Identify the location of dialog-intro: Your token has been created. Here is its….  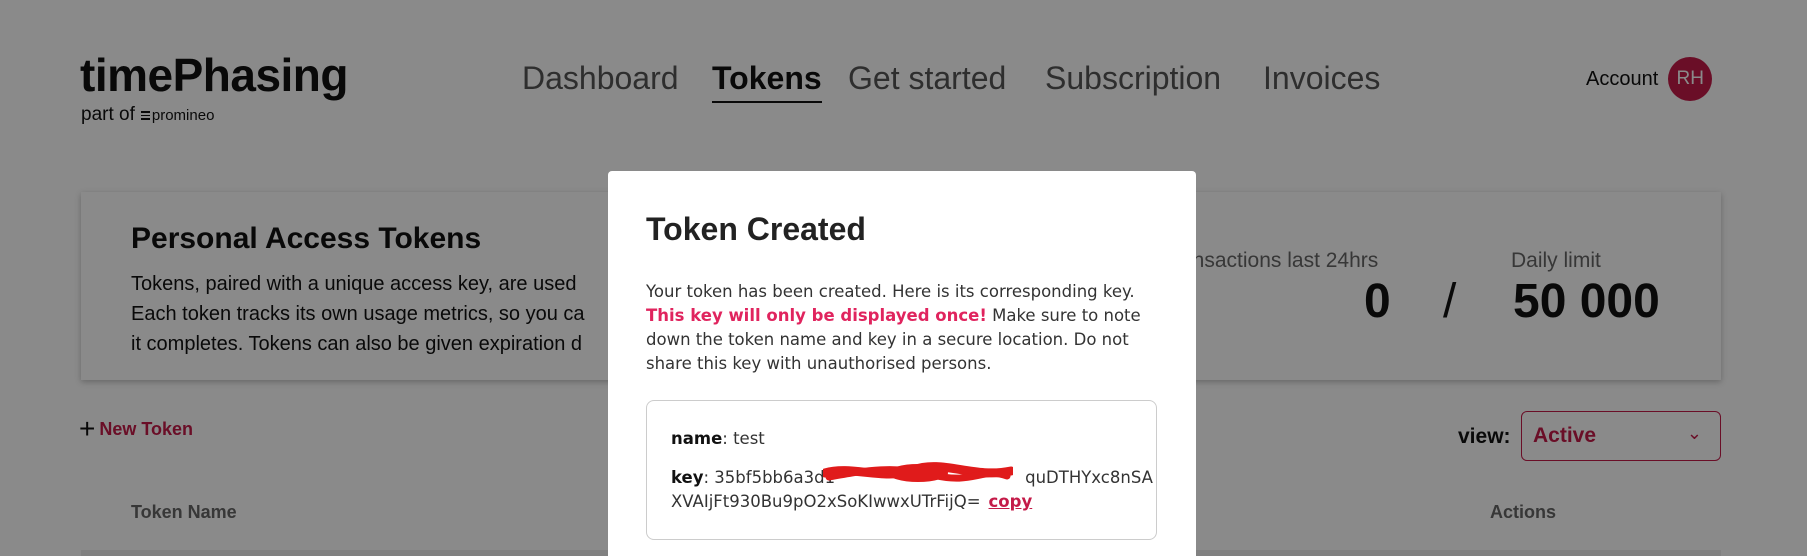
(890, 291).